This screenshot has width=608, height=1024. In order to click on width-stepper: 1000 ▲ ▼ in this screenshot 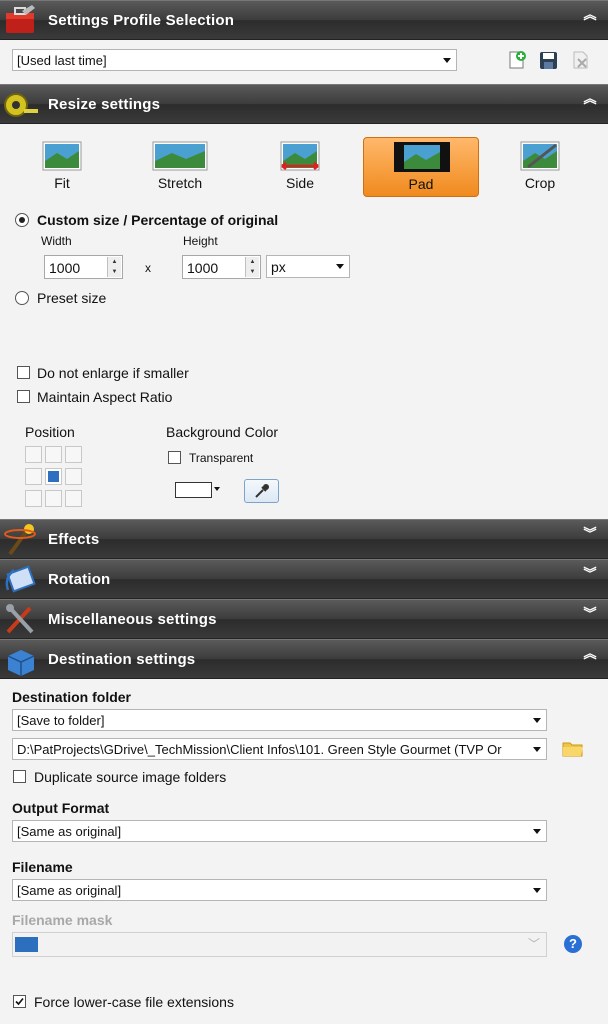, I will do `click(83, 267)`.